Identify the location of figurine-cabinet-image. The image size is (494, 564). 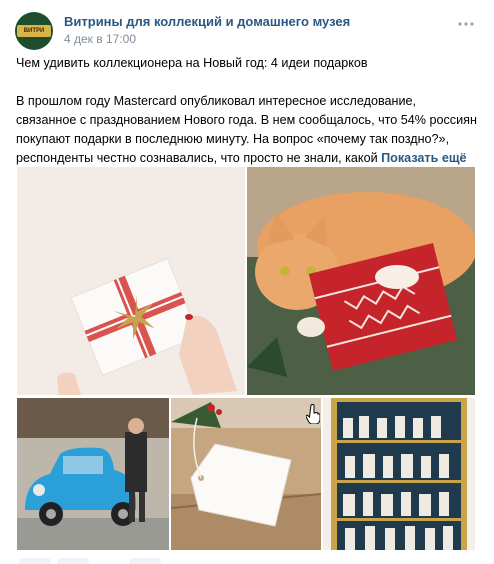
(399, 474).